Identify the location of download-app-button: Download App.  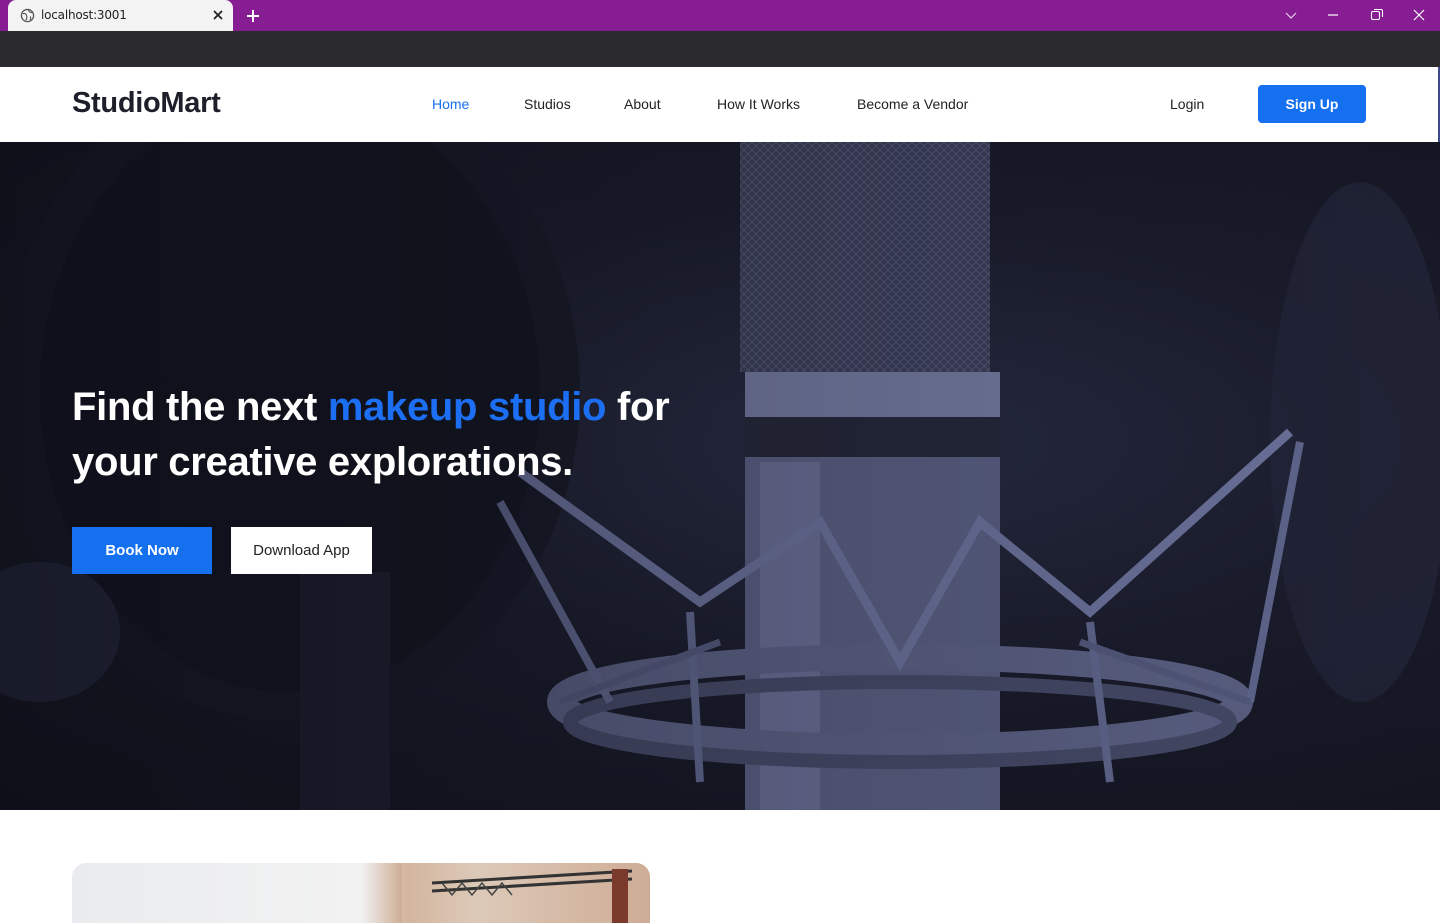
(301, 550).